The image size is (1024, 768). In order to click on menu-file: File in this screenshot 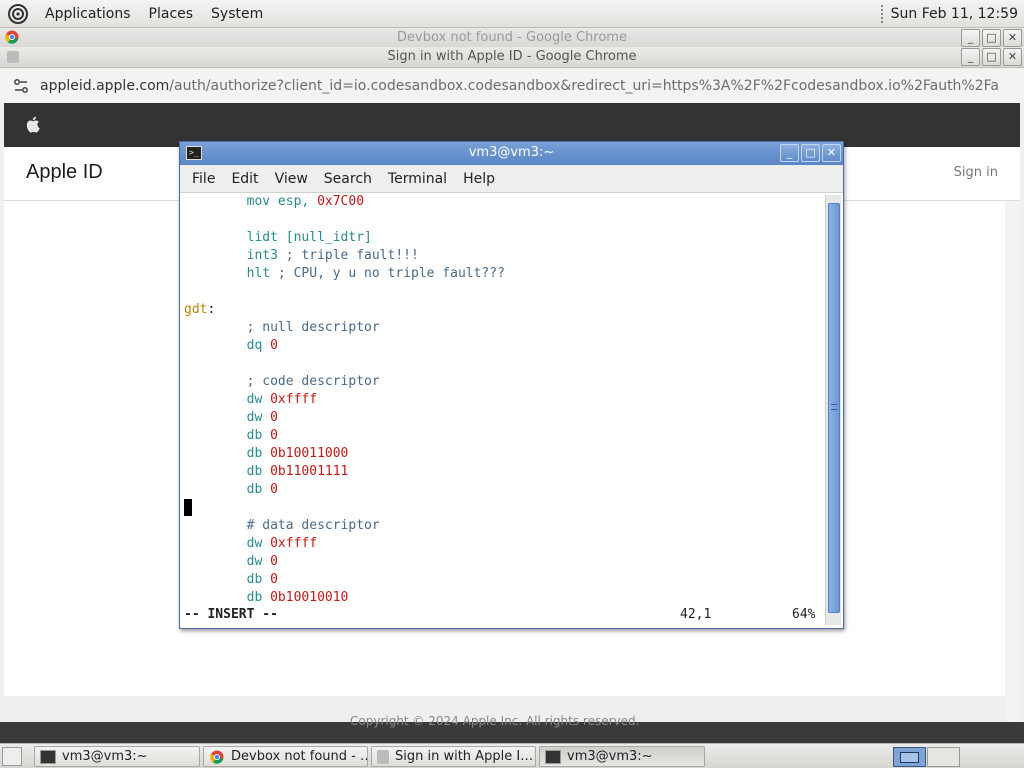, I will do `click(203, 179)`.